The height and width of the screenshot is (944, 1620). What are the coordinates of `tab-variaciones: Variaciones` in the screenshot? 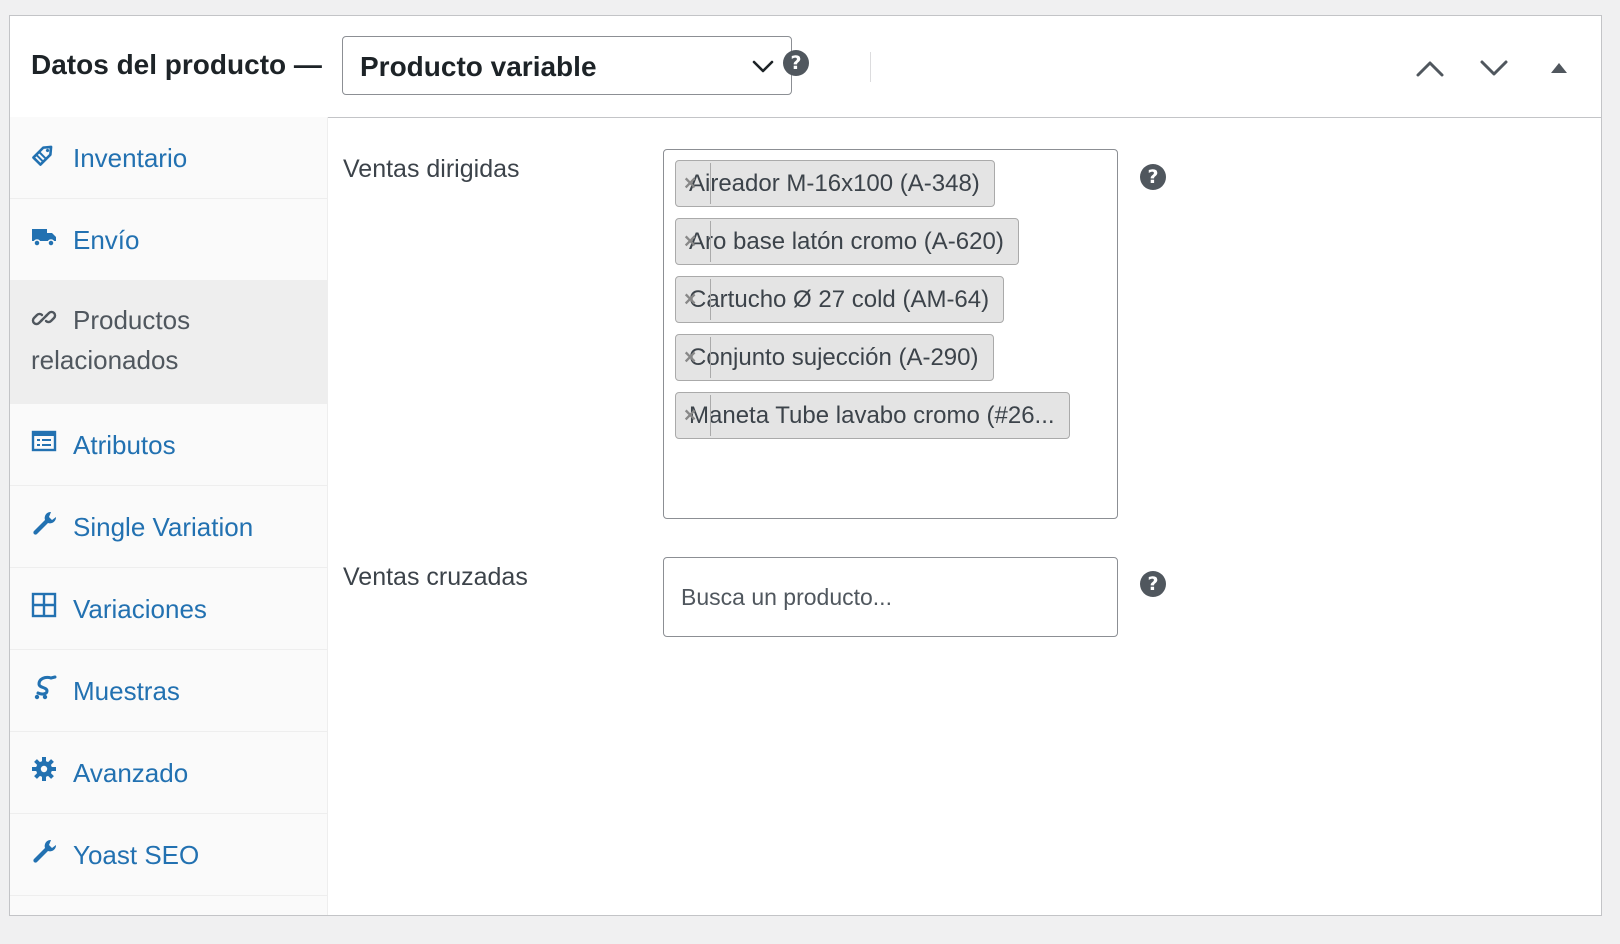 It's located at (168, 609).